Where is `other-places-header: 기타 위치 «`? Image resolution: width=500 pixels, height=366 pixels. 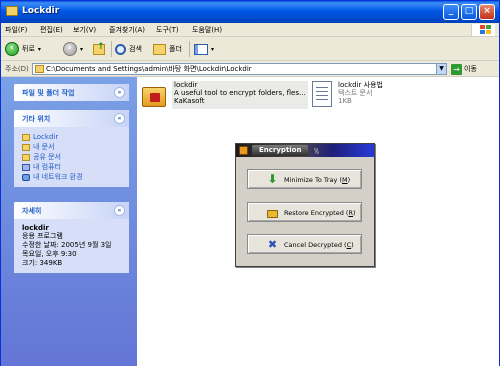 other-places-header: 기타 위치 « is located at coordinates (71, 118).